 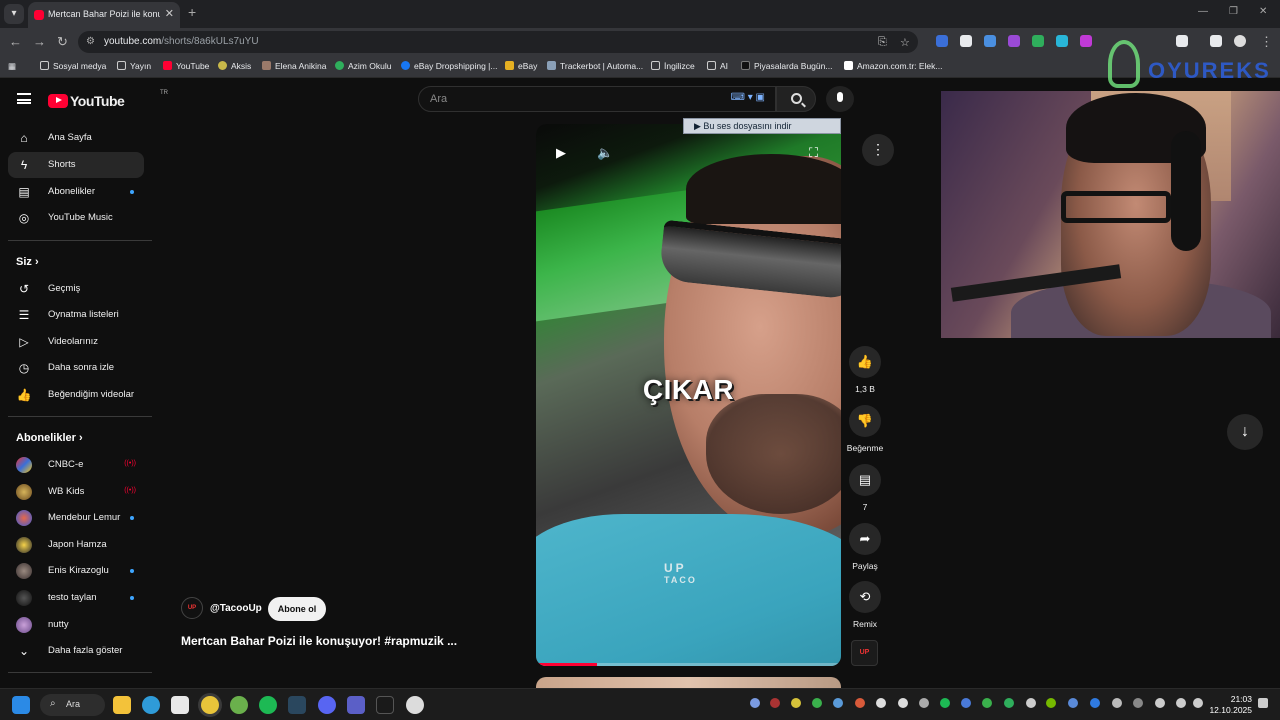 I want to click on spotify-icon, so click(x=268, y=705).